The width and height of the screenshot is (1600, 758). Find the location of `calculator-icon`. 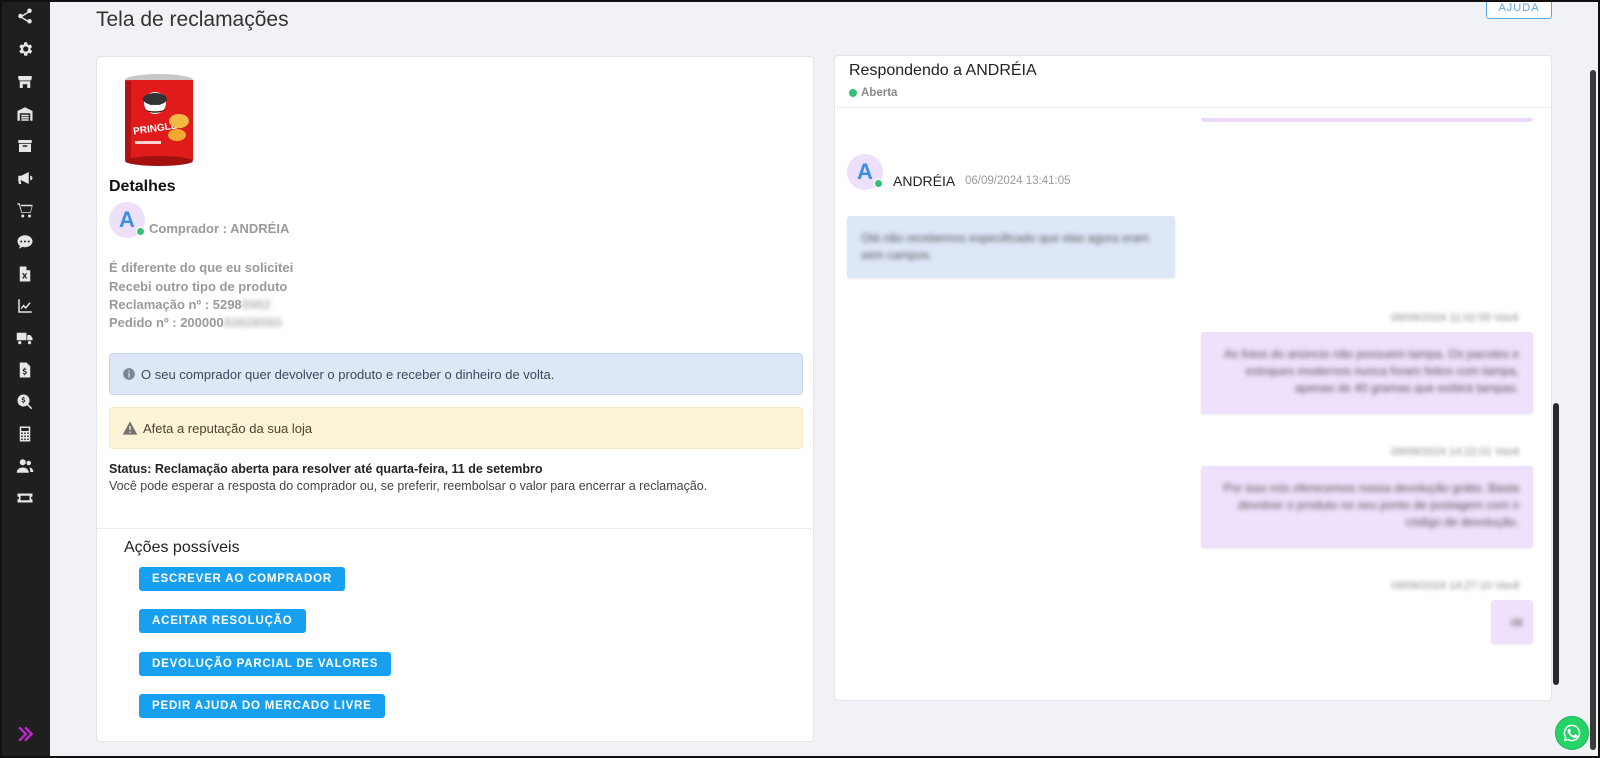

calculator-icon is located at coordinates (25, 434).